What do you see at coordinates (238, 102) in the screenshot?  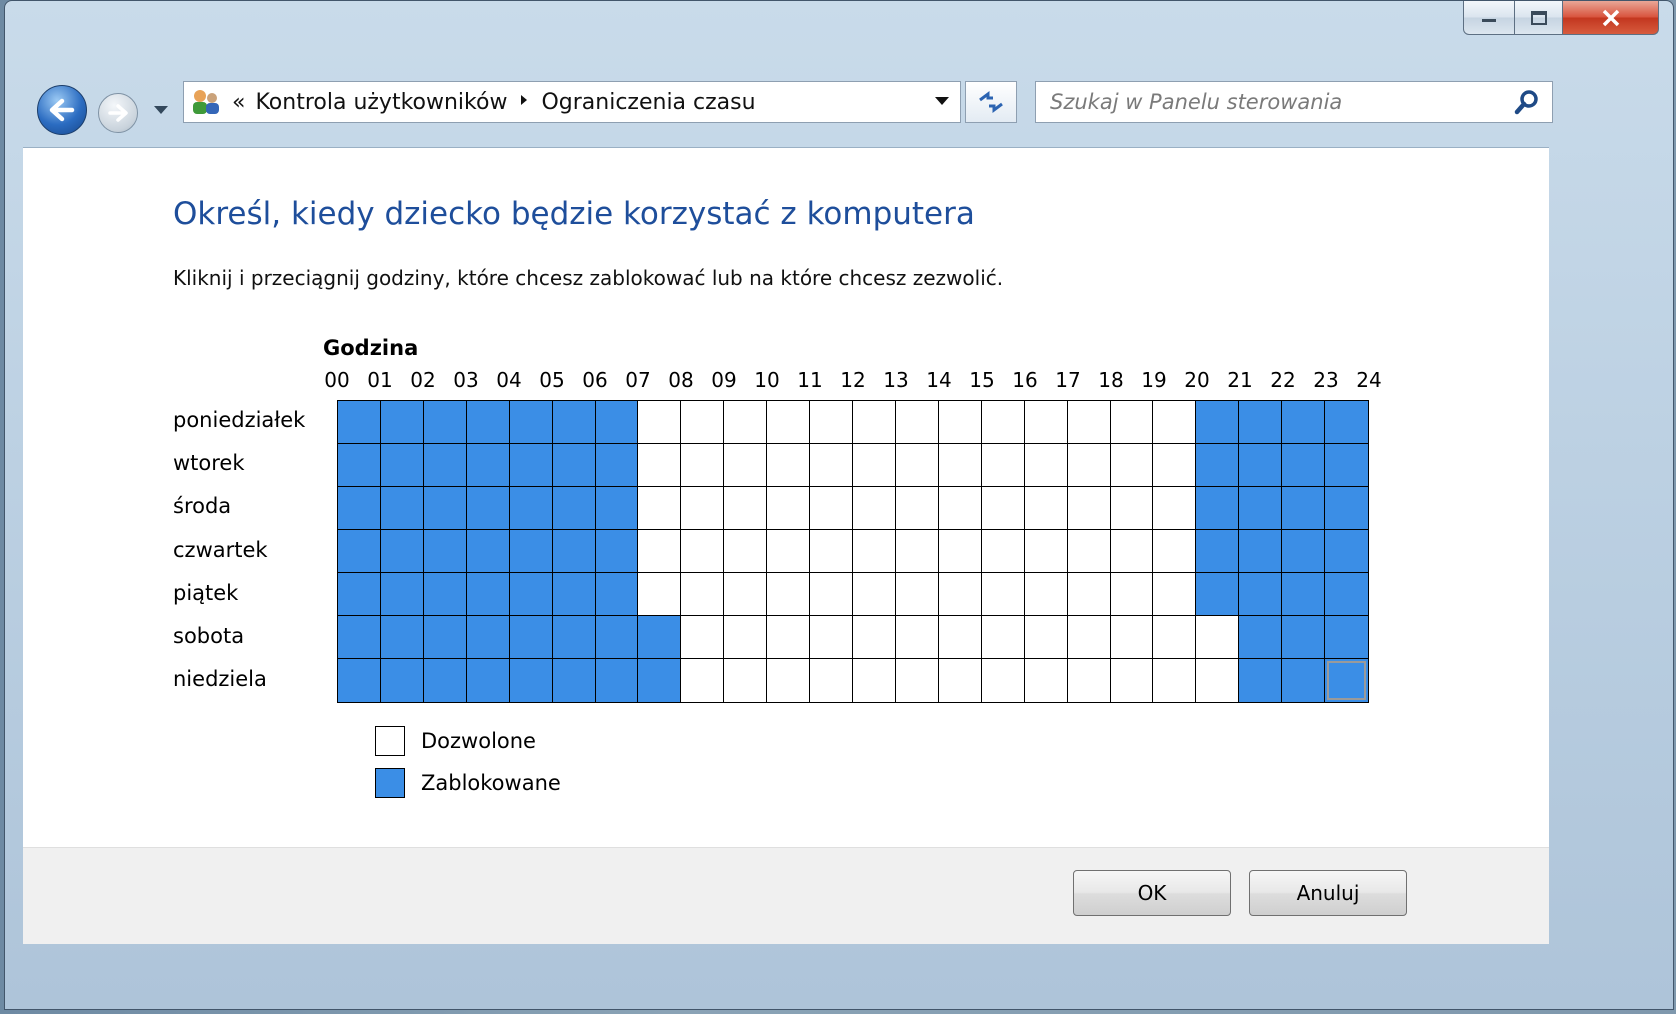 I see `address-overflow-chevron: «` at bounding box center [238, 102].